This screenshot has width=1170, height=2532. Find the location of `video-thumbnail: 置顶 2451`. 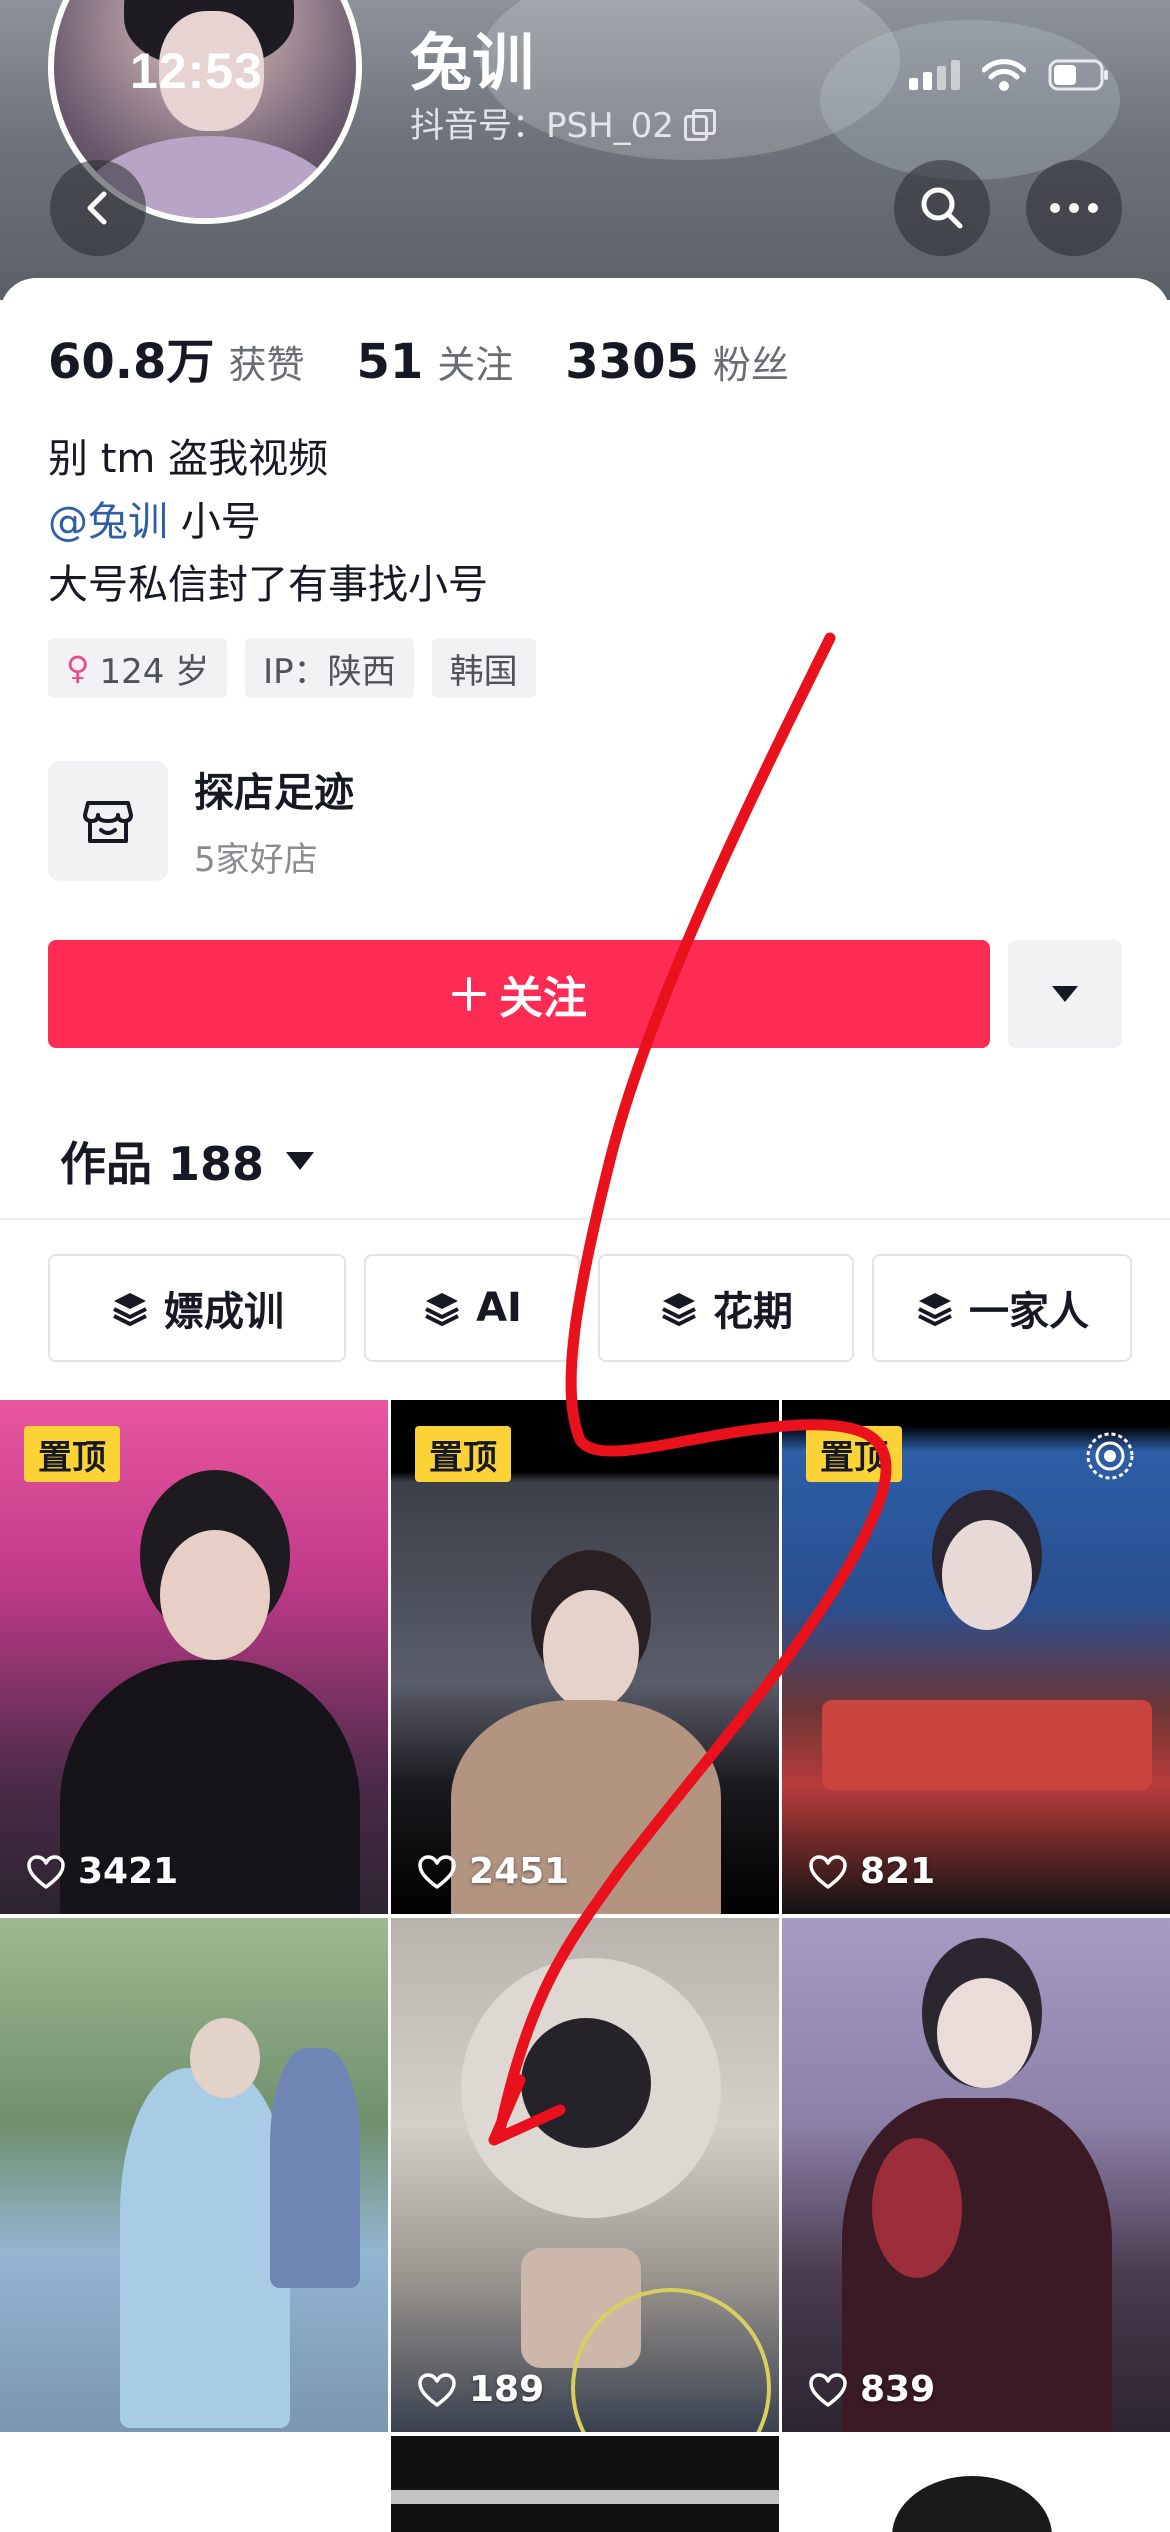

video-thumbnail: 置顶 2451 is located at coordinates (585, 1657).